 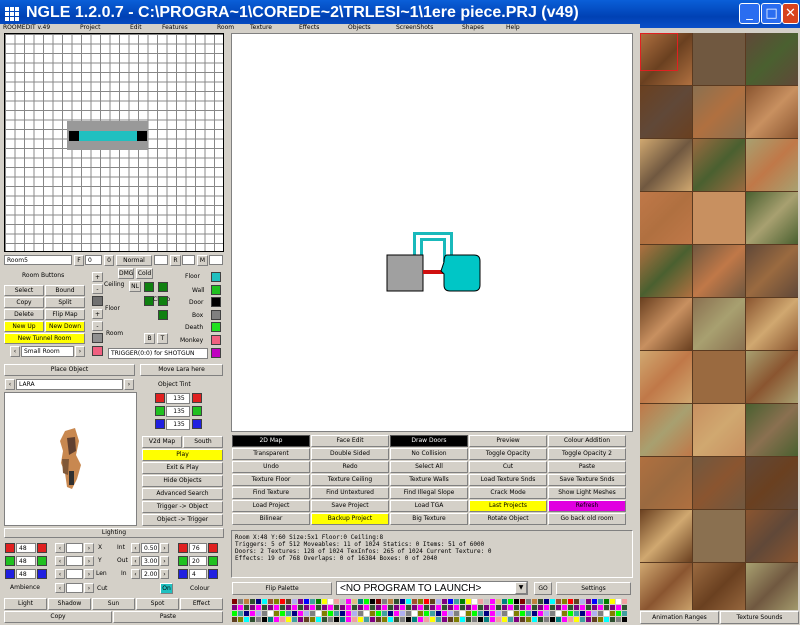 I want to click on split-button: Split, so click(x=65, y=302).